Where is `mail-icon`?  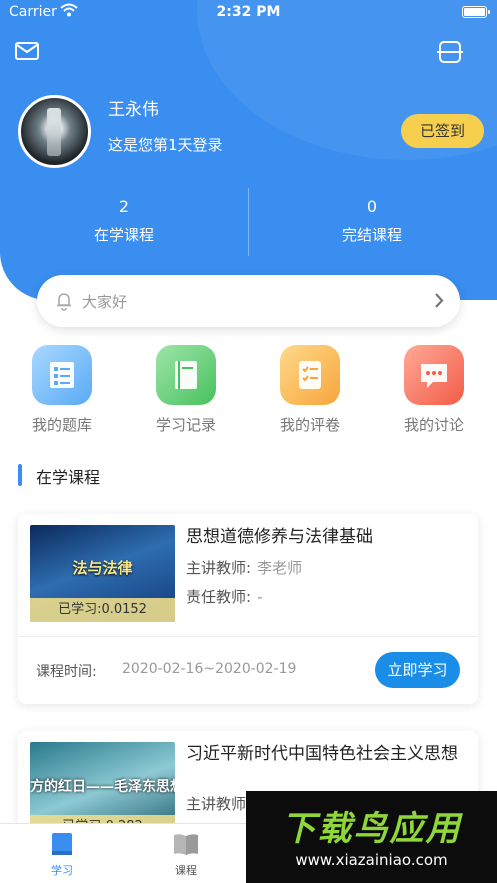
mail-icon is located at coordinates (27, 51).